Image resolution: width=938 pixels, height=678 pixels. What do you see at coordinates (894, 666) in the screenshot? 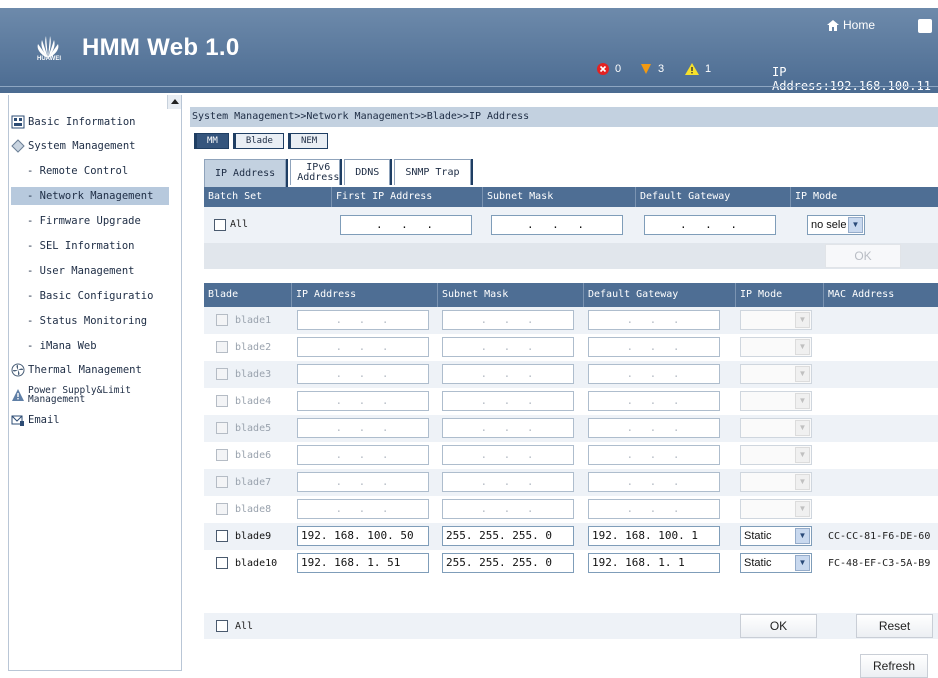
I see `refresh-button: Refresh` at bounding box center [894, 666].